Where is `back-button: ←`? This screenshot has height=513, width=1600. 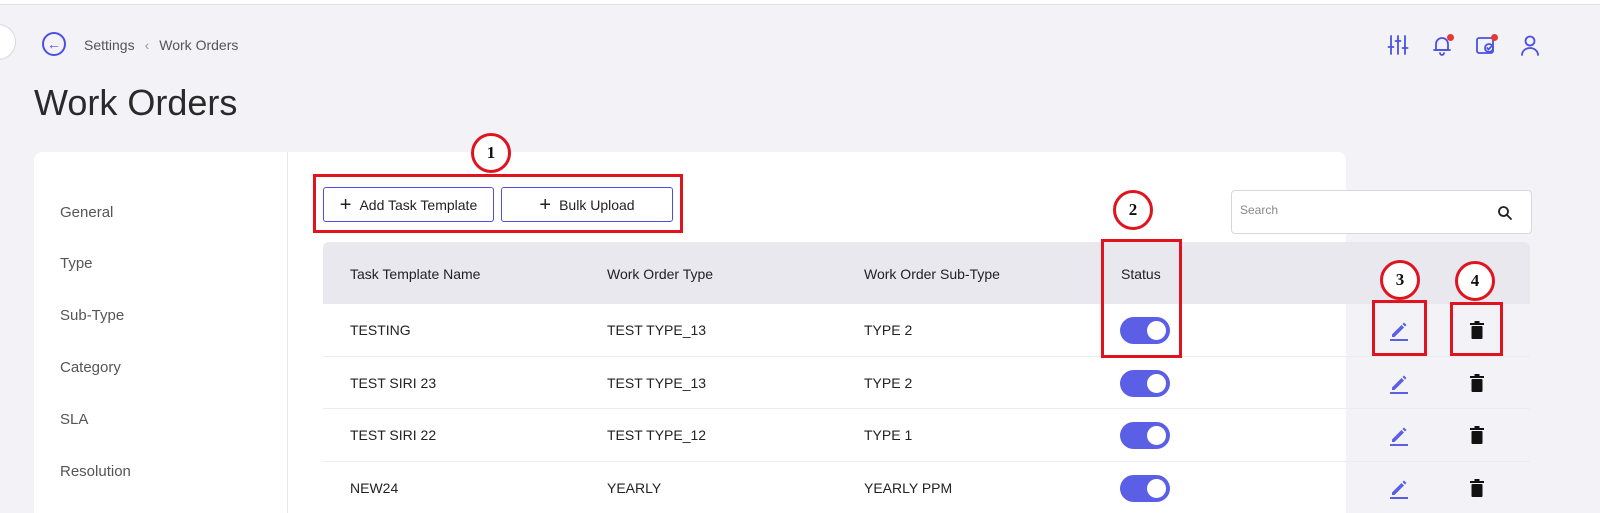 back-button: ← is located at coordinates (54, 44).